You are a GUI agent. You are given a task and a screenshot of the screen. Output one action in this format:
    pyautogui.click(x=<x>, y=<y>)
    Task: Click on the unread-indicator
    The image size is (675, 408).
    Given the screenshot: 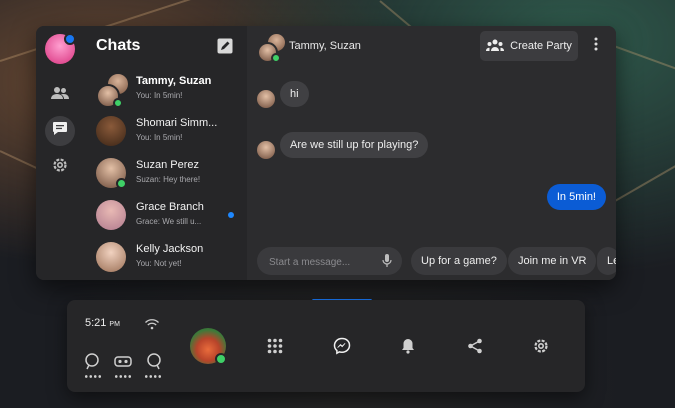 What is the action you would take?
    pyautogui.click(x=231, y=215)
    